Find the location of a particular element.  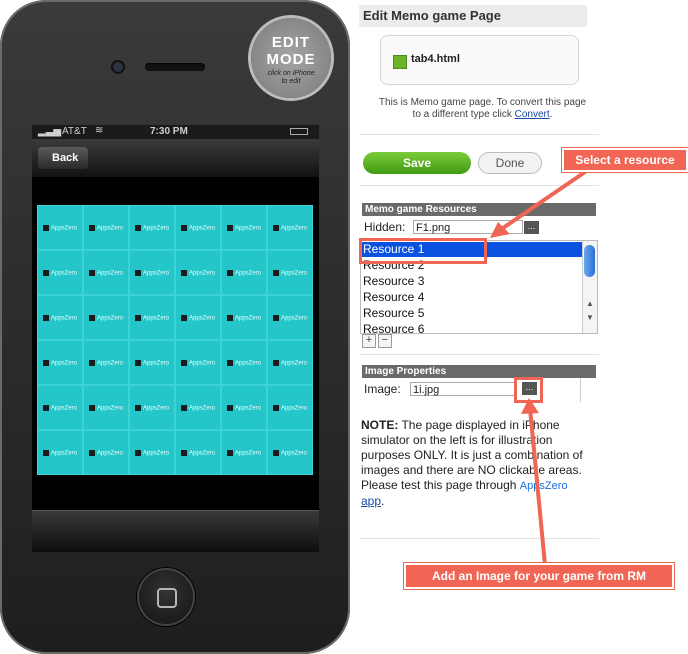

callout-select-resource: Select a resource is located at coordinates (625, 160).